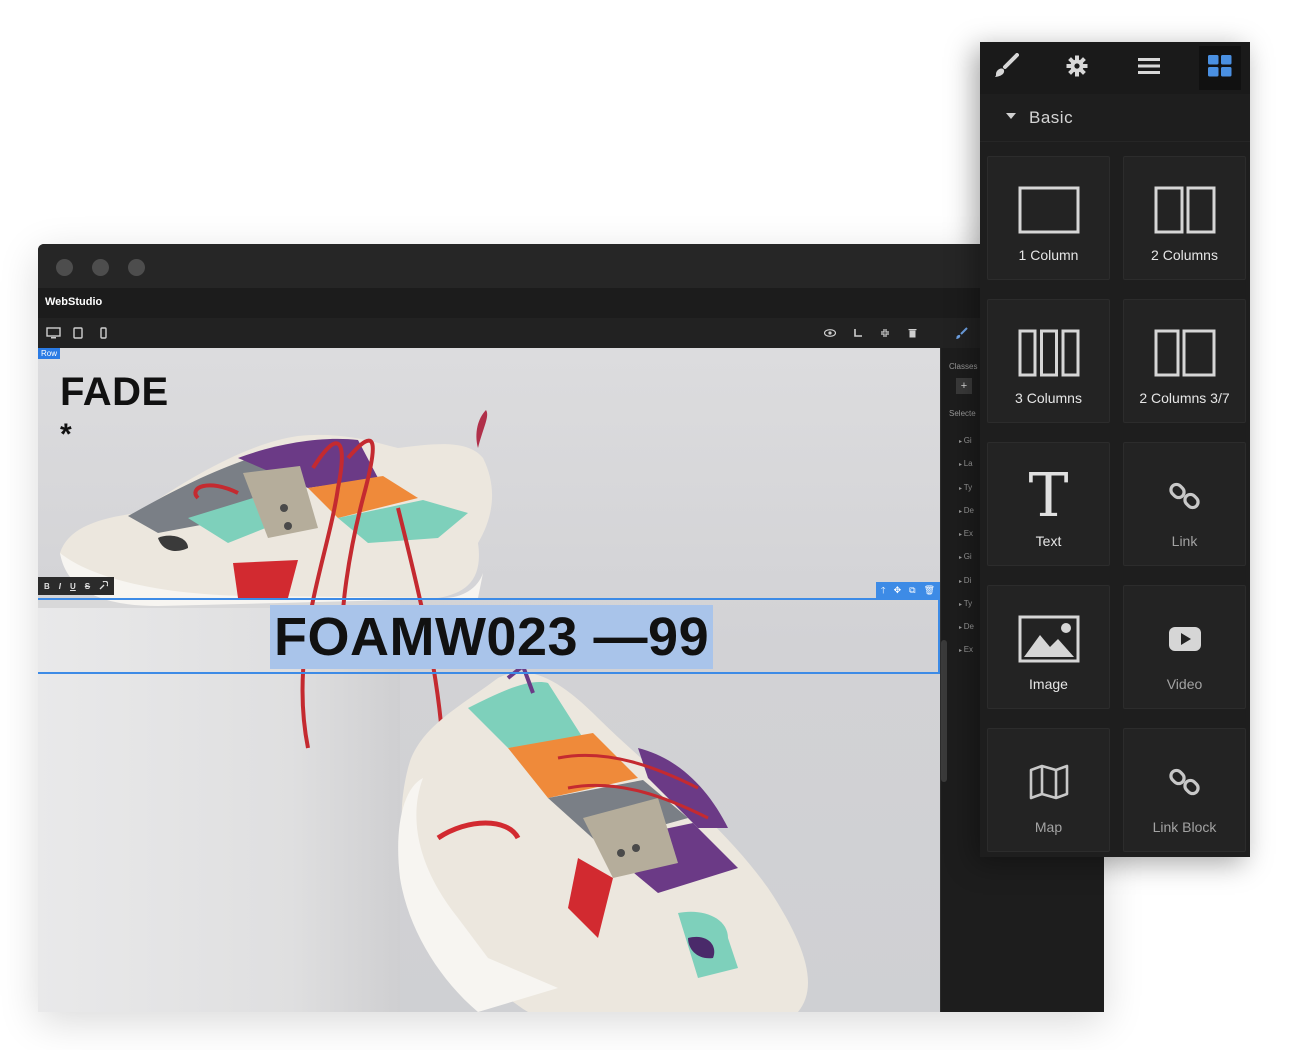 This screenshot has width=1290, height=1050. Describe the element at coordinates (571, 266) in the screenshot. I see `window-titlebar` at that location.